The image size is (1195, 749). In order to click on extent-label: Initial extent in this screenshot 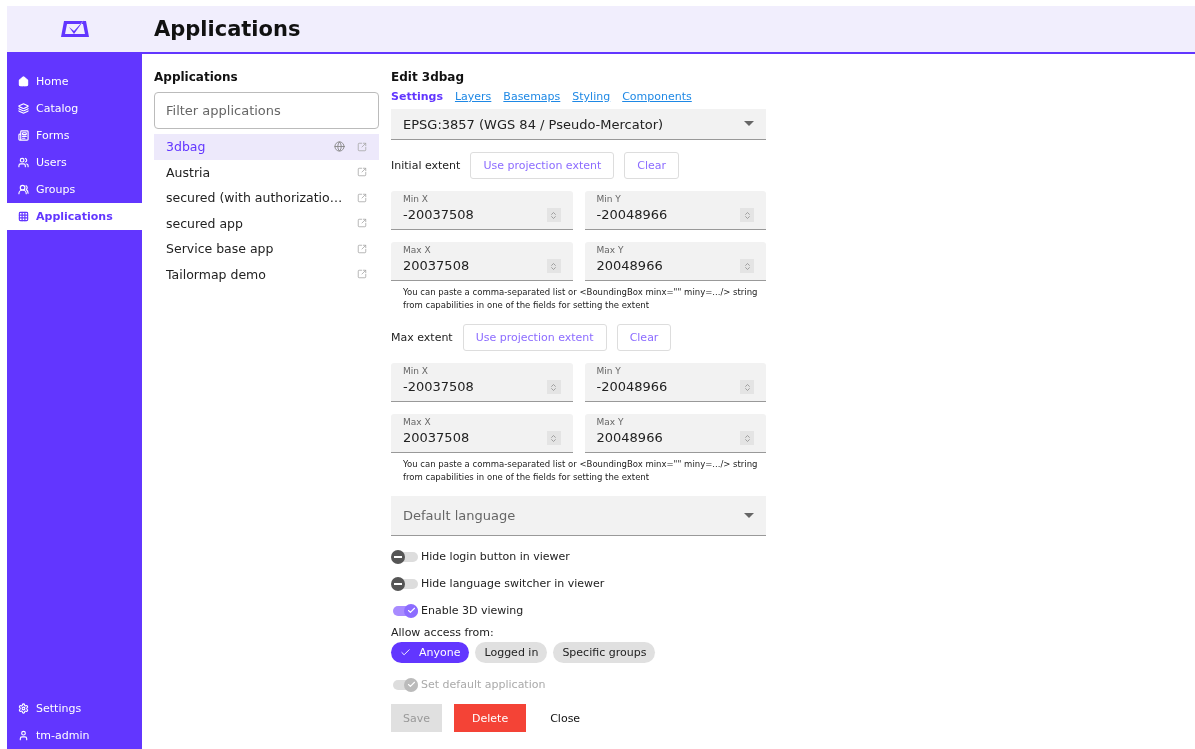, I will do `click(426, 165)`.